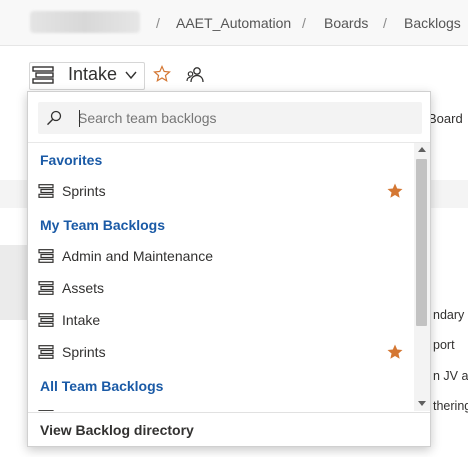 The width and height of the screenshot is (468, 457). What do you see at coordinates (422, 403) in the screenshot?
I see `scroll-down-arrow-icon` at bounding box center [422, 403].